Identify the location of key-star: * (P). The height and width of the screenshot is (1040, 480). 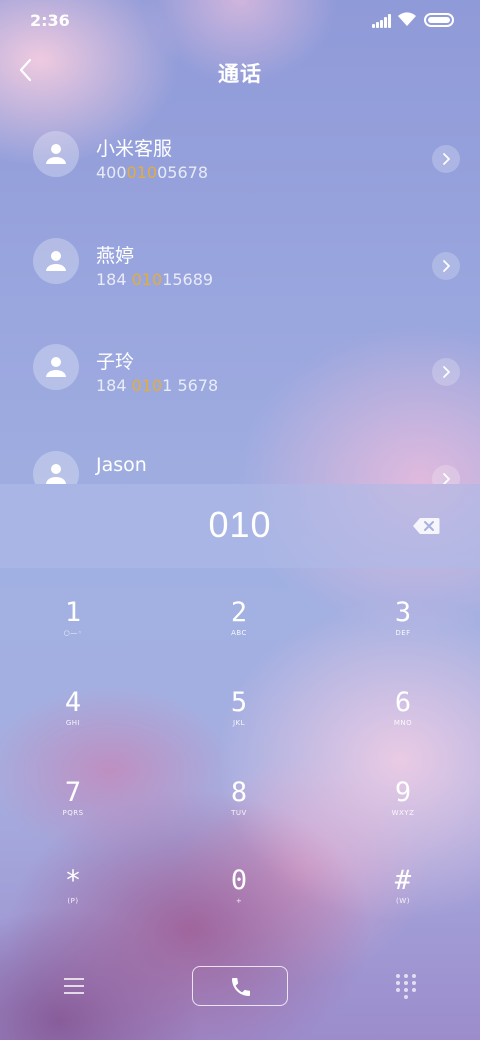
(73, 896).